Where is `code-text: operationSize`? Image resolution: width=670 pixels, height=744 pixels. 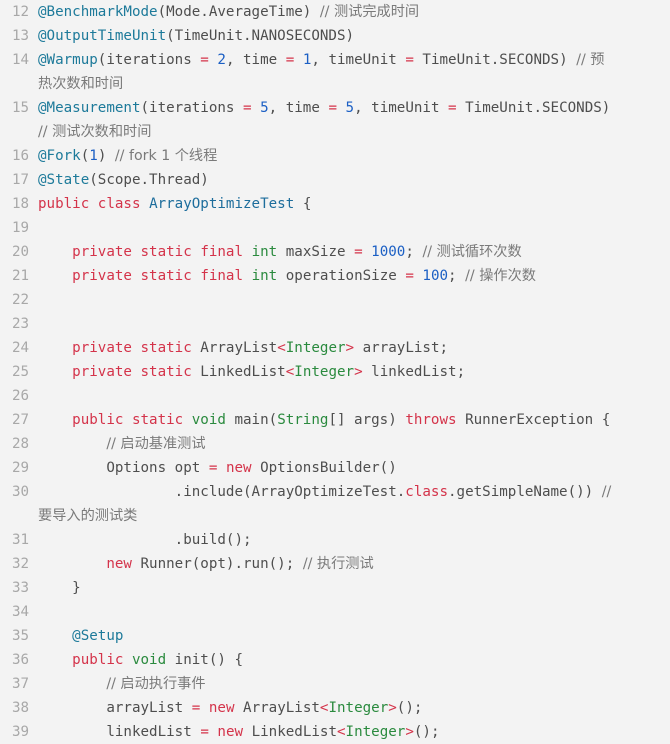 code-text: operationSize is located at coordinates (341, 276).